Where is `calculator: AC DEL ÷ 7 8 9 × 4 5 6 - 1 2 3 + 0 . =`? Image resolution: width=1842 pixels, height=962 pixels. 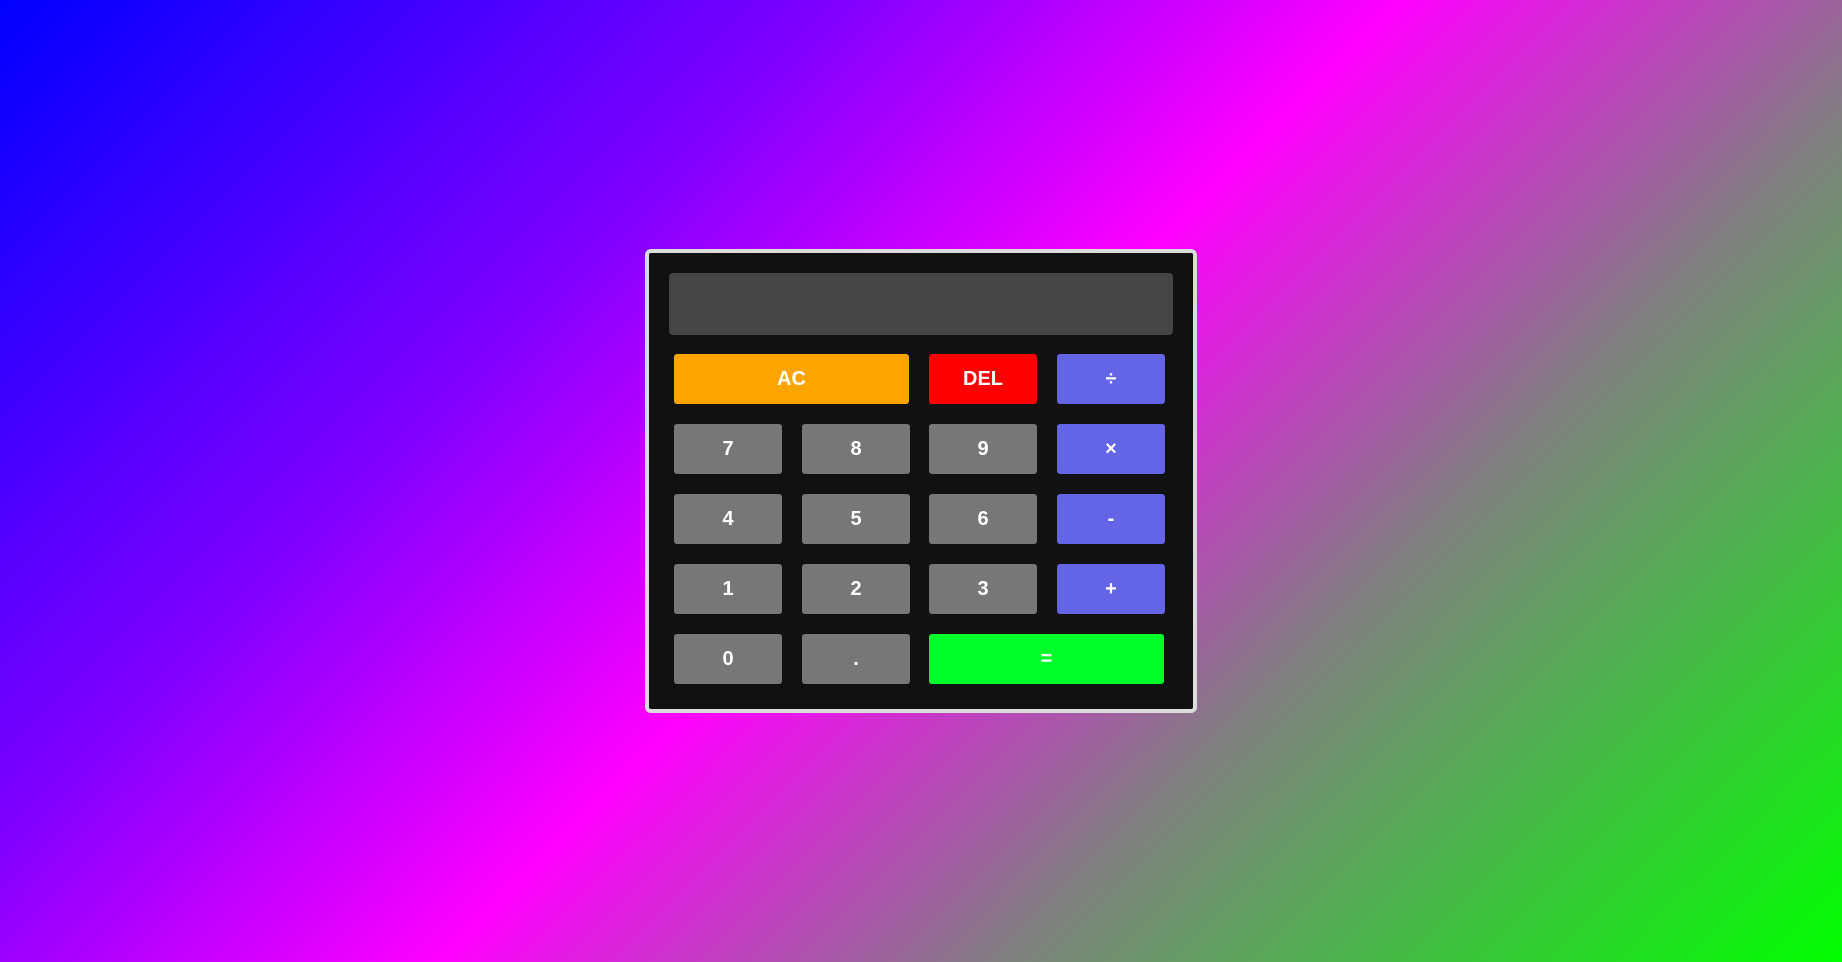 calculator: AC DEL ÷ 7 8 9 × 4 5 6 - 1 2 3 + 0 . = is located at coordinates (921, 481).